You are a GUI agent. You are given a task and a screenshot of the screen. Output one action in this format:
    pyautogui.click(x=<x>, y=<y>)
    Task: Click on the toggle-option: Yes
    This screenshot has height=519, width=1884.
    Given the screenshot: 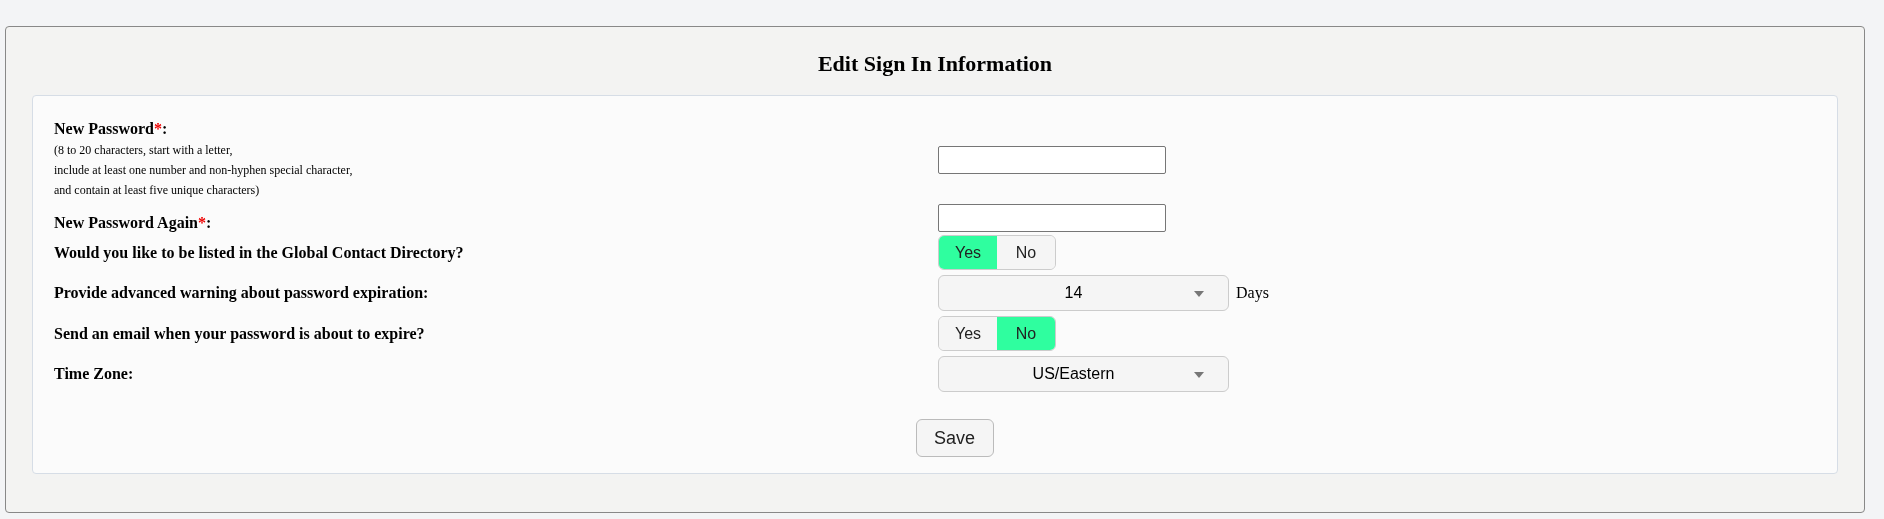 What is the action you would take?
    pyautogui.click(x=968, y=252)
    